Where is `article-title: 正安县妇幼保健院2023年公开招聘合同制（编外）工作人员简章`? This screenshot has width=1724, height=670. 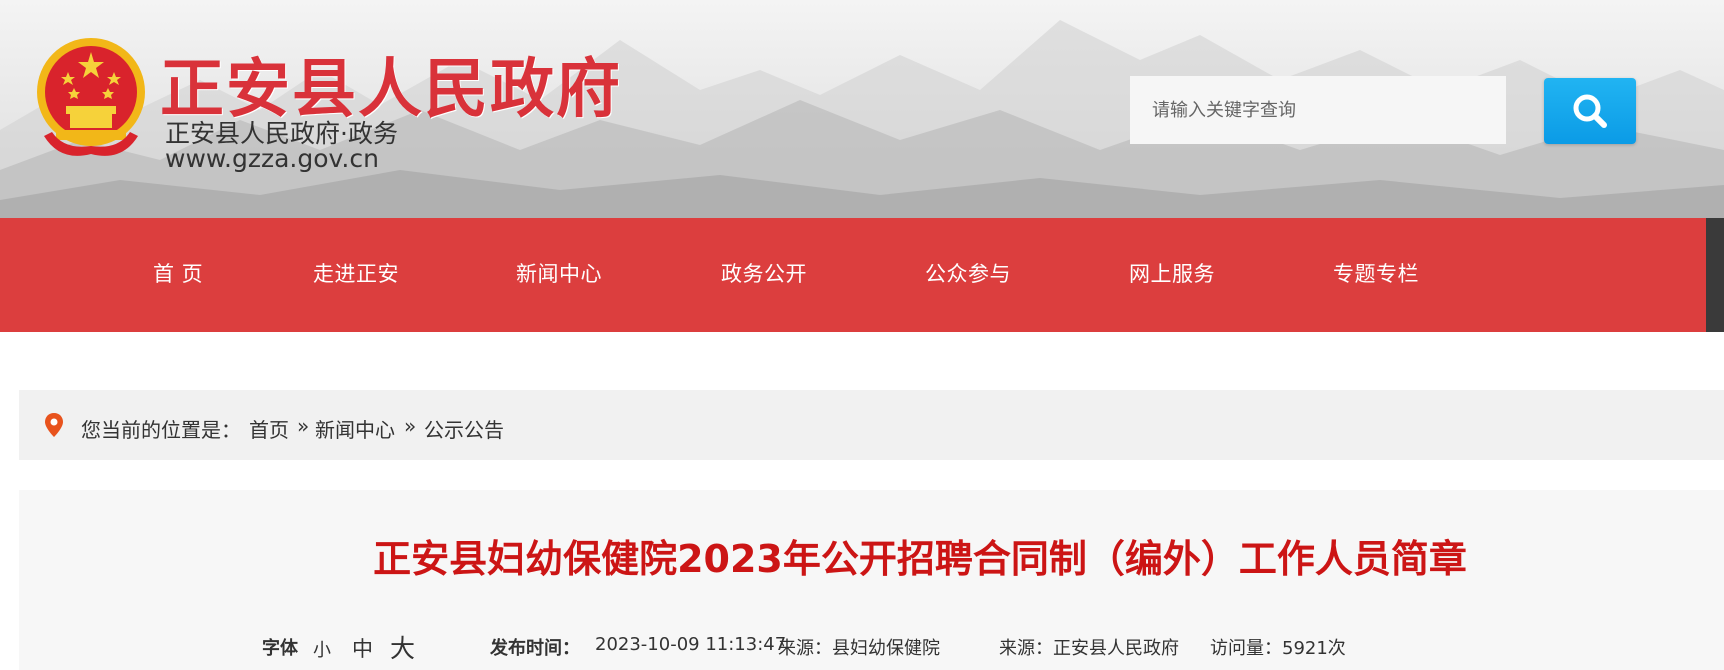 article-title: 正安县妇幼保健院2023年公开招聘合同制（编外）工作人员简章 is located at coordinates (920, 559).